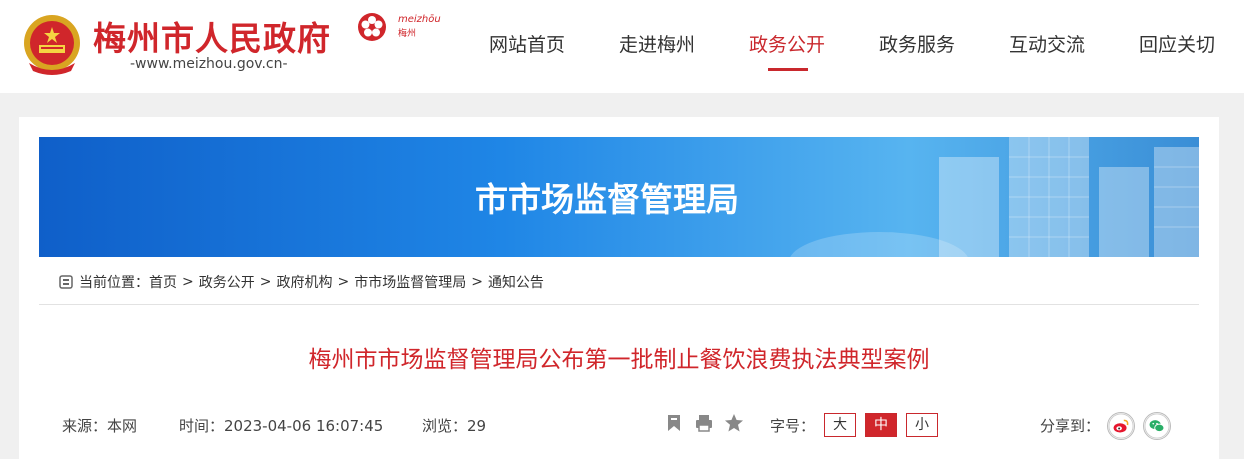 The width and height of the screenshot is (1244, 459). I want to click on city-logo-text-top: meizhōu, so click(419, 19).